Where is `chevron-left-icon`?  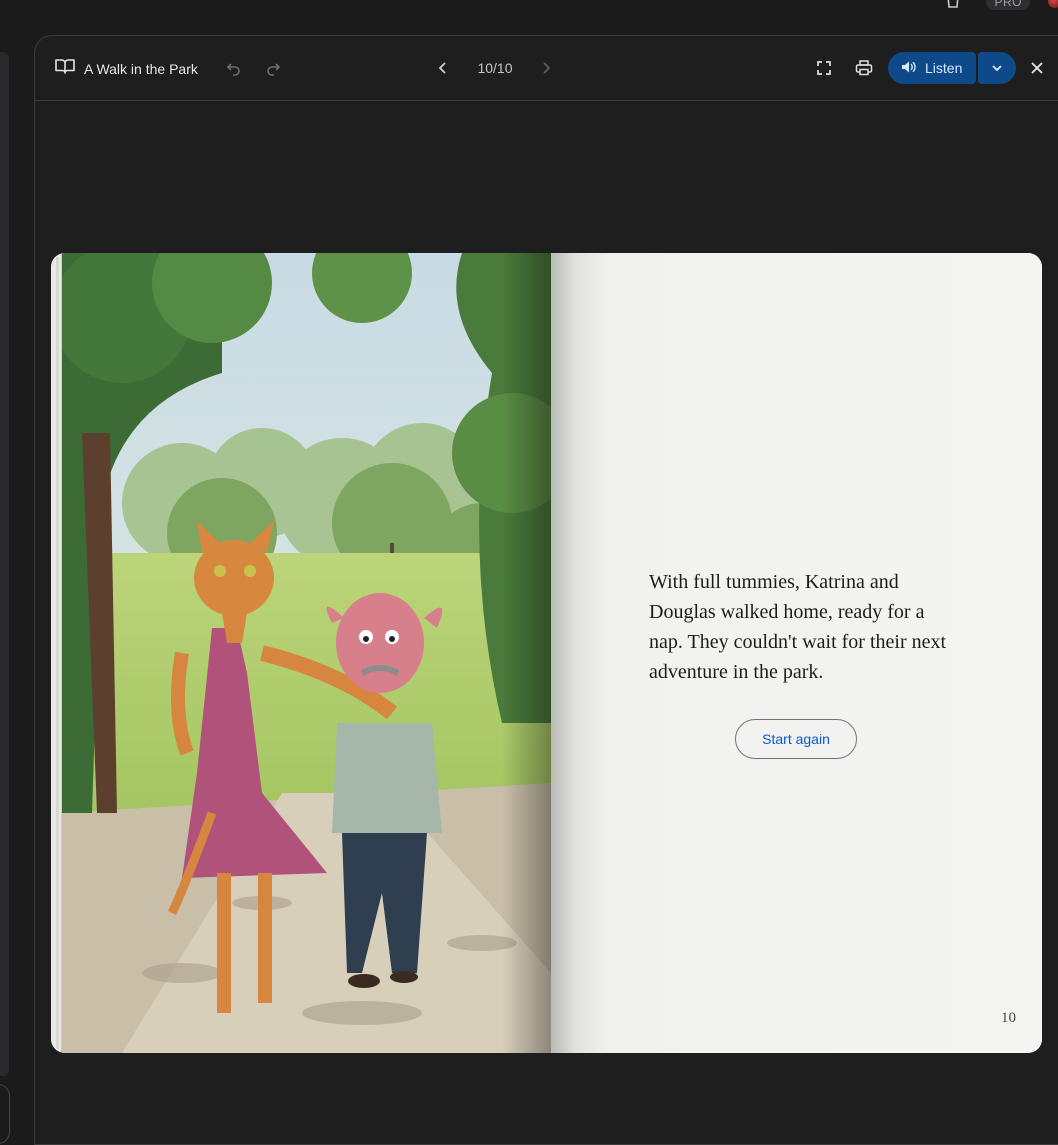 chevron-left-icon is located at coordinates (443, 68).